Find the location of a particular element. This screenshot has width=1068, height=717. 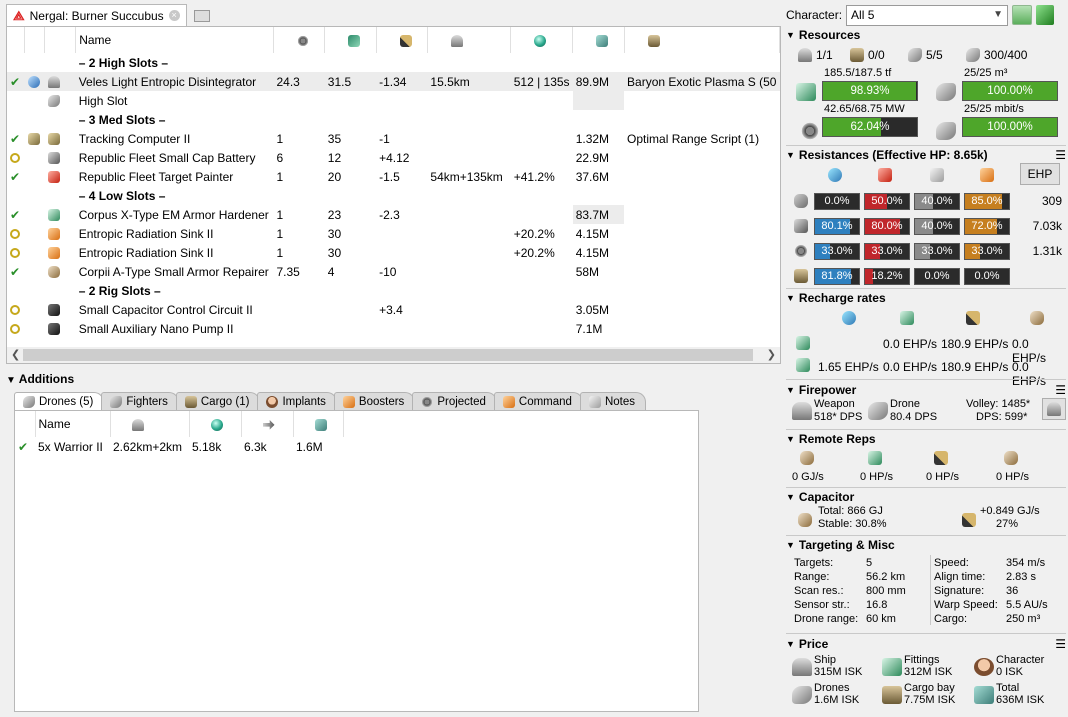

refresh-character-button is located at coordinates (1022, 15).